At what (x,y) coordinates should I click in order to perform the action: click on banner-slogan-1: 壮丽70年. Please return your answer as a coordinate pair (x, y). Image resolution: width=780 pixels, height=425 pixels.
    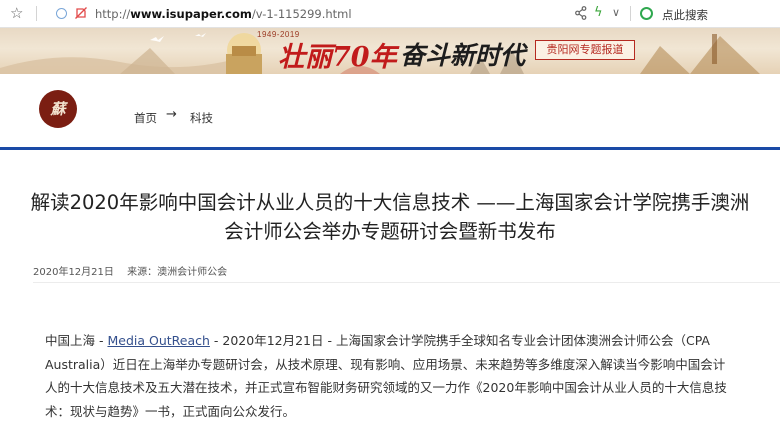
    Looking at the image, I should click on (337, 57).